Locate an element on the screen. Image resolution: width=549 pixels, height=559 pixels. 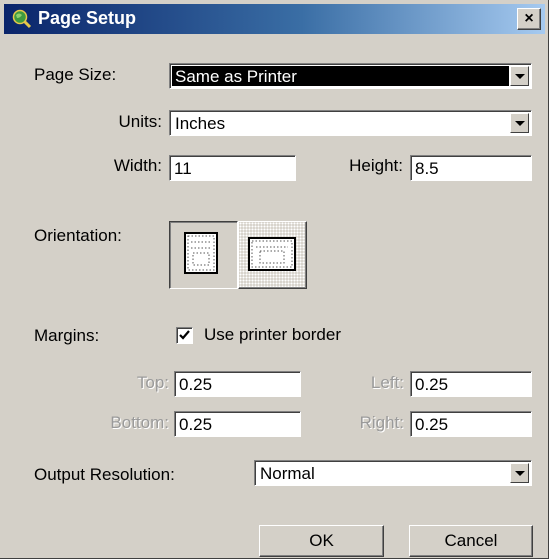
height-field is located at coordinates (471, 168).